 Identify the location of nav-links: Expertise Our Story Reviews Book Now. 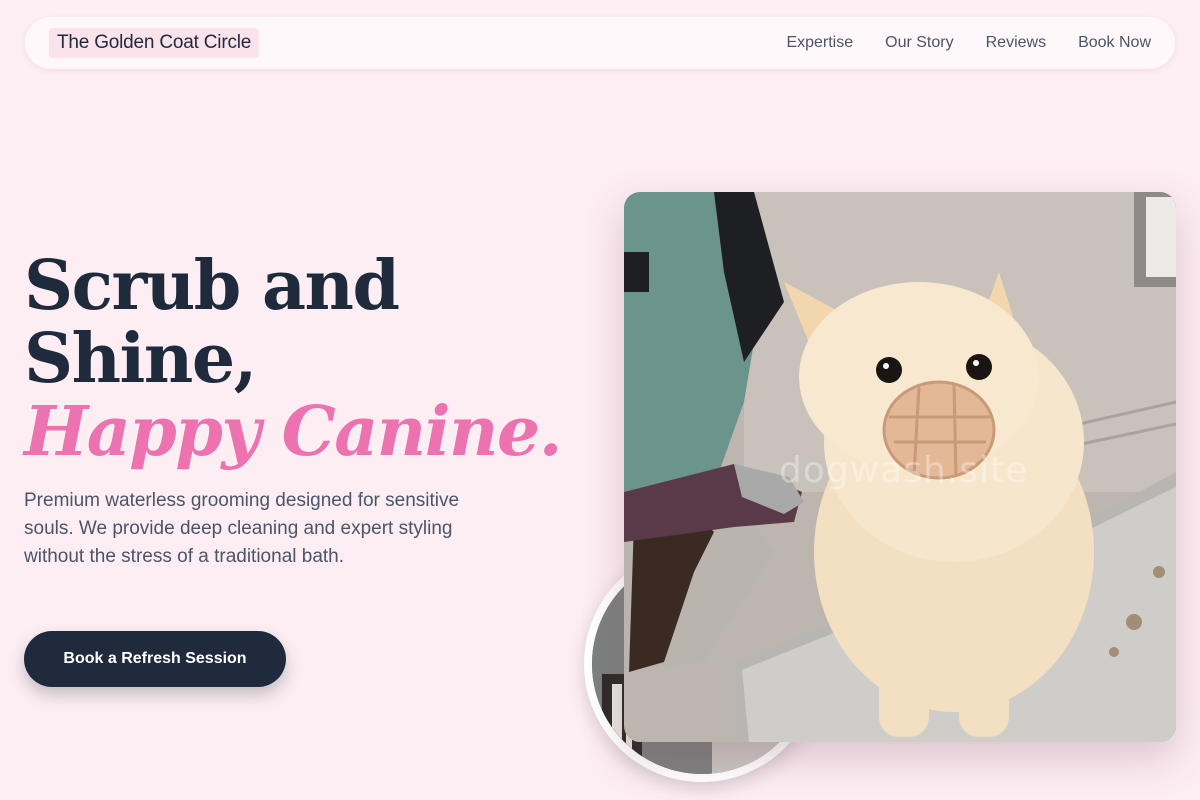
(968, 43).